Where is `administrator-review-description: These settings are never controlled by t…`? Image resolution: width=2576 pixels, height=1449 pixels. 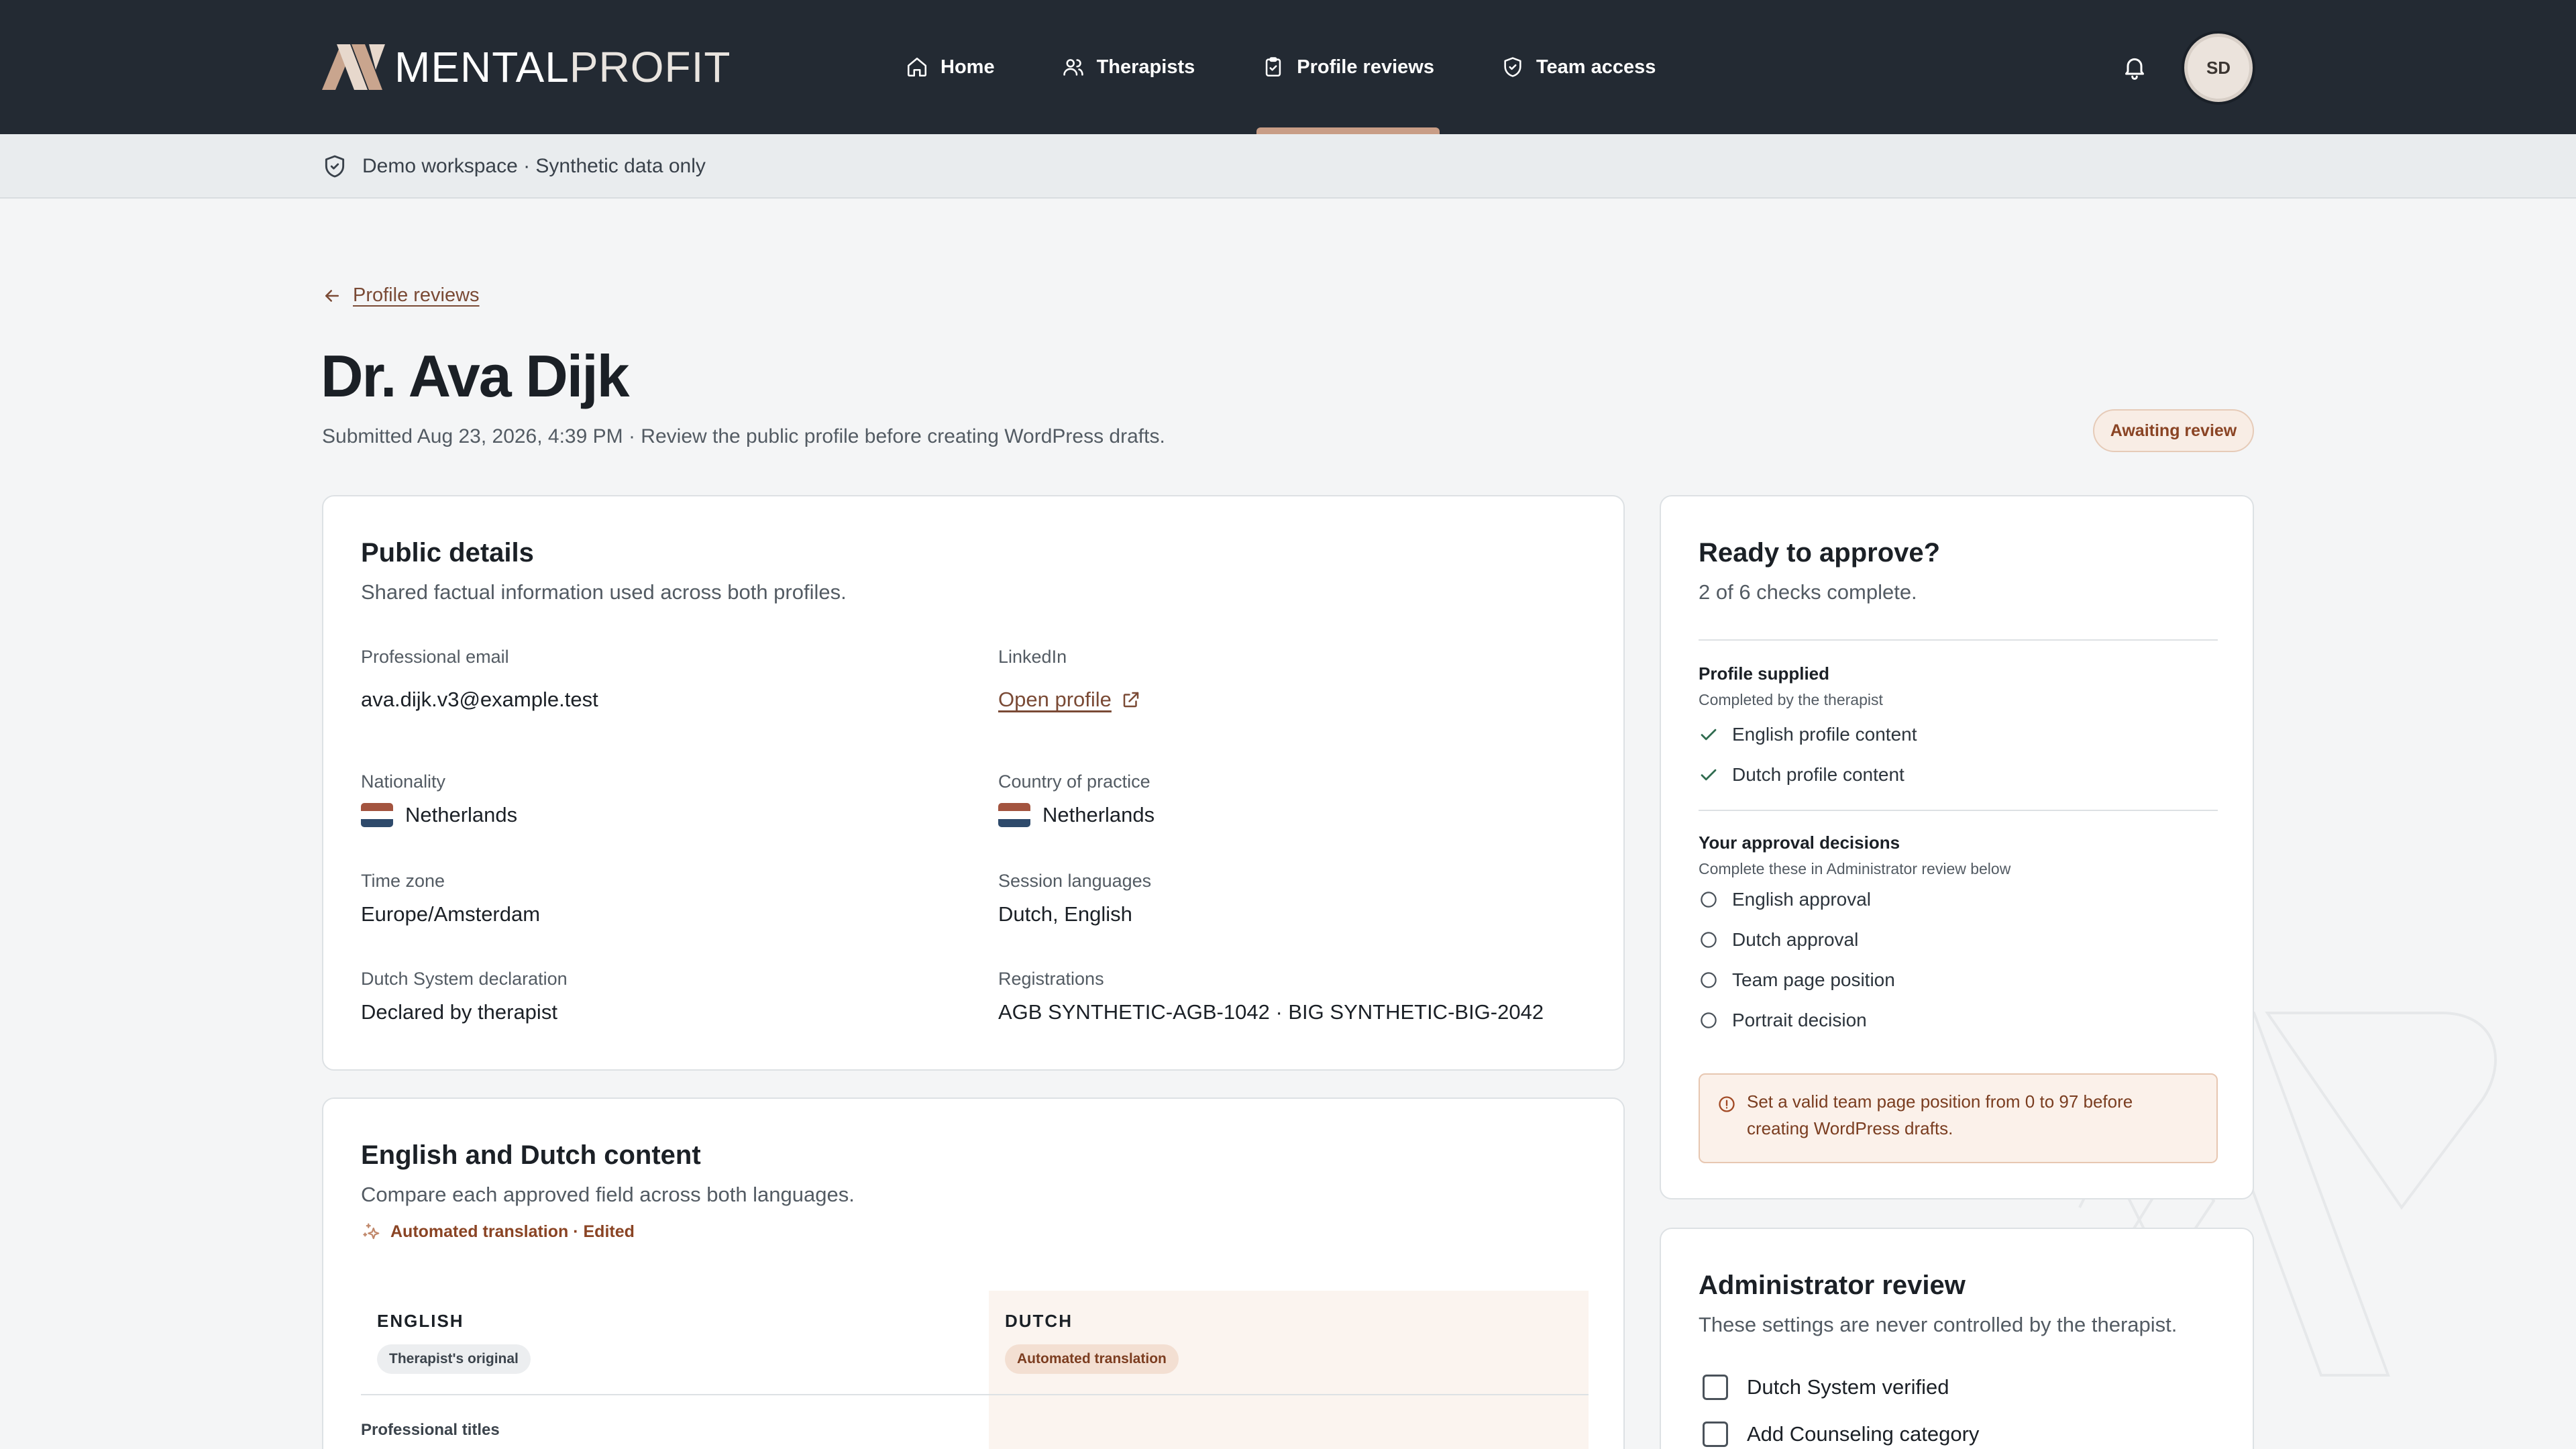
administrator-review-description: These settings are never controlled by t… is located at coordinates (1938, 1324).